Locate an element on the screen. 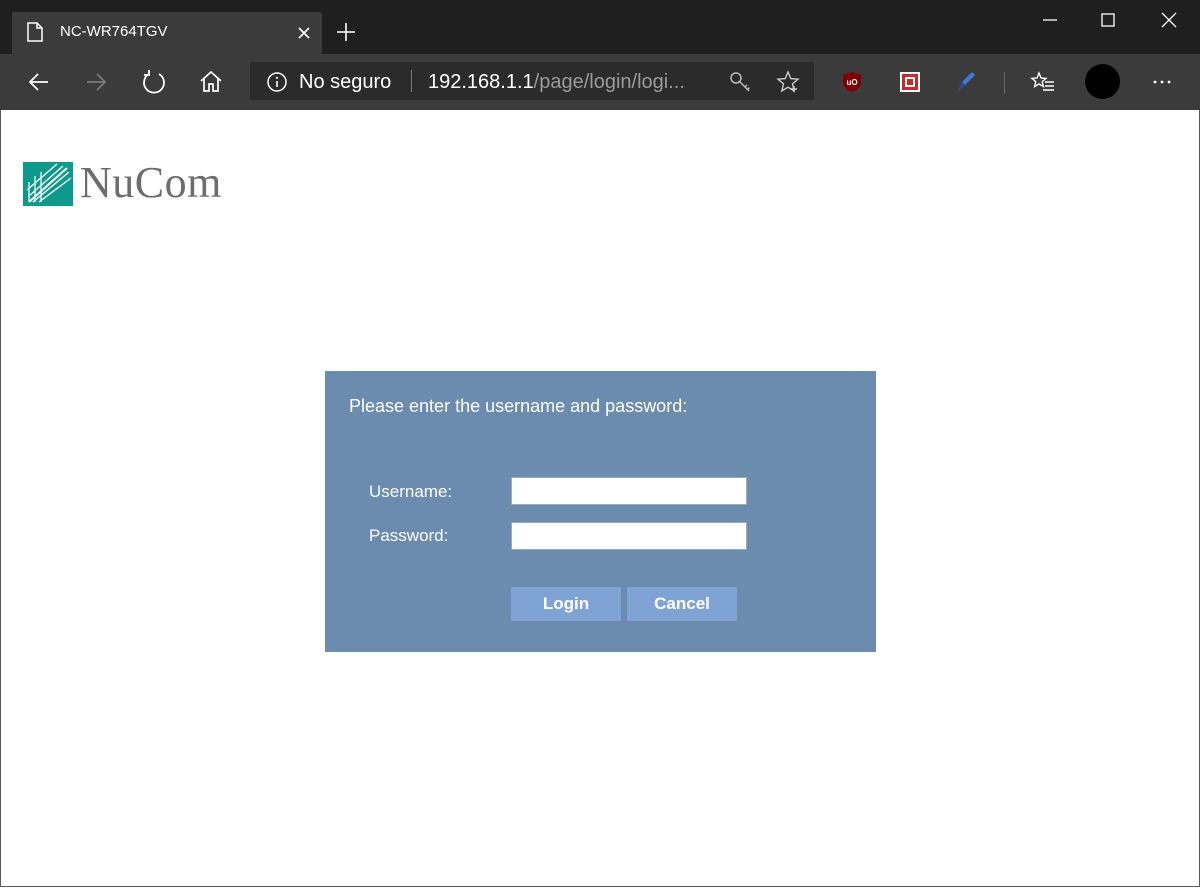  page-icon is located at coordinates (35, 34).